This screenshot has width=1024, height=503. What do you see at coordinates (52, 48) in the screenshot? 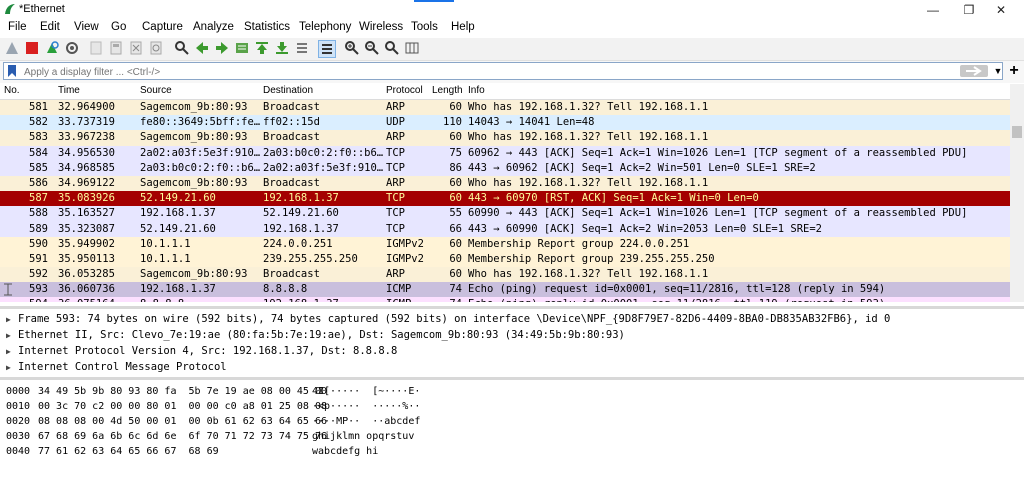
I see `restart-capture-icon` at bounding box center [52, 48].